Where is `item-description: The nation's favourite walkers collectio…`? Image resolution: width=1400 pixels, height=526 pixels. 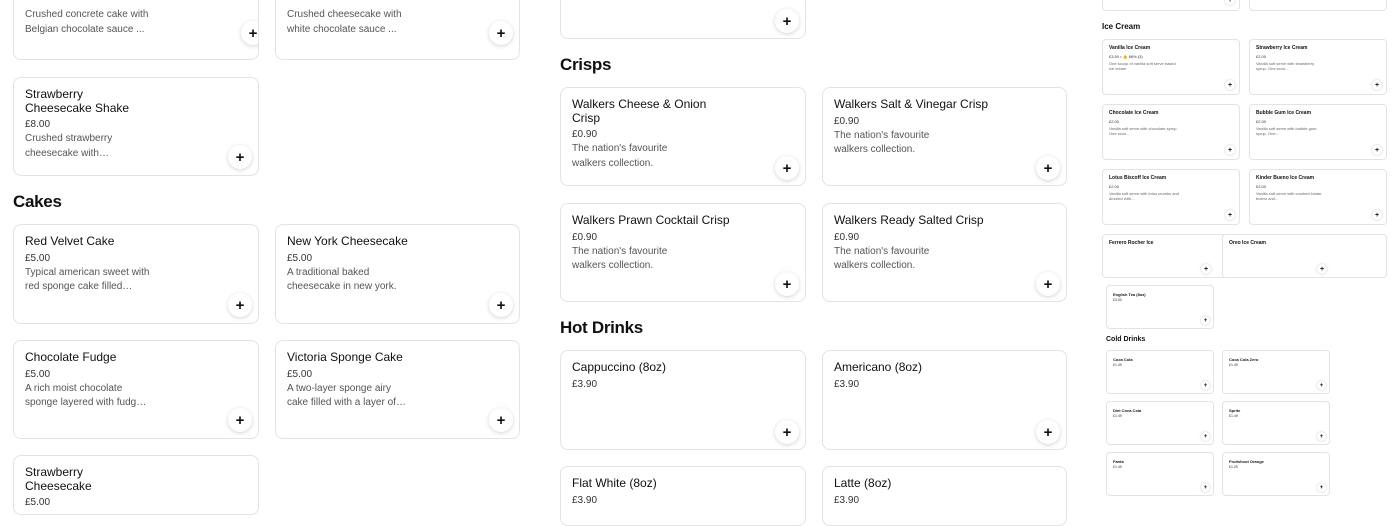
item-description: The nation's favourite walkers collectio… is located at coordinates (620, 156).